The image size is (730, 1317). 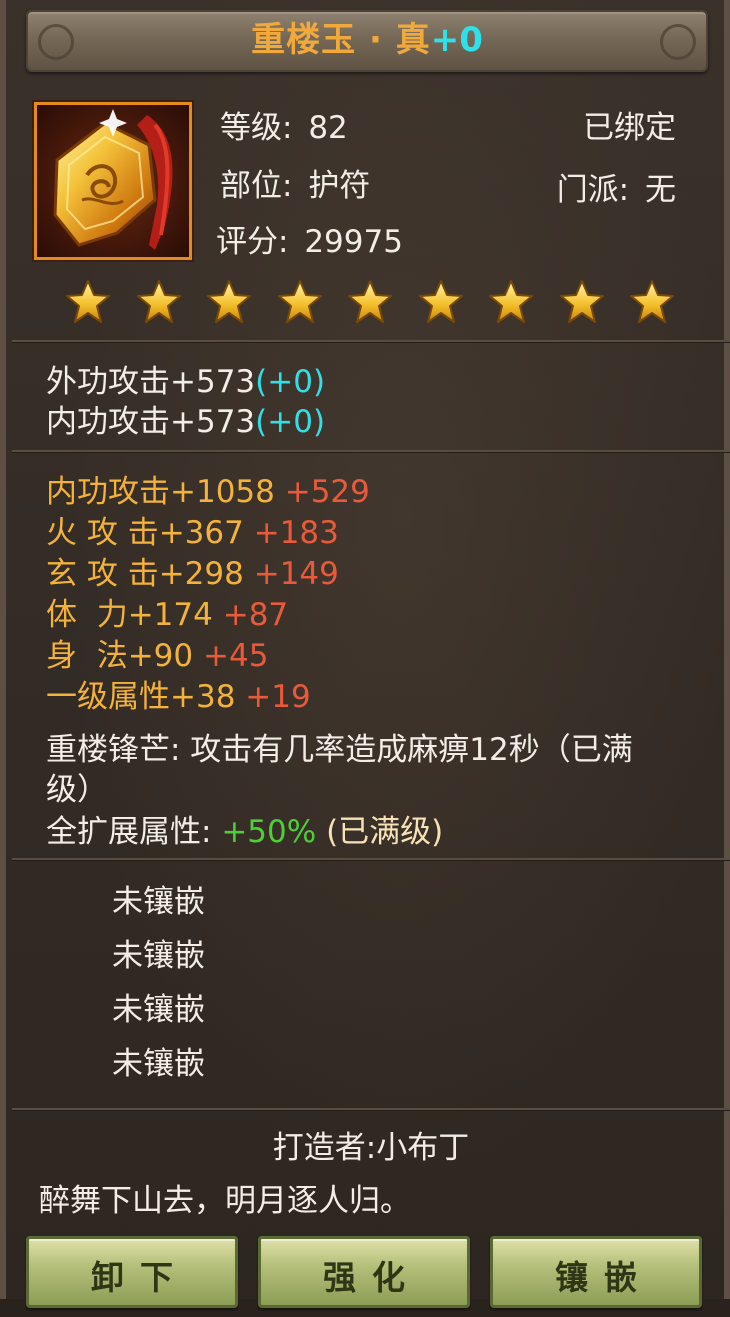 I want to click on item-quote: 醉舞下山去，明月逐人归。, so click(x=225, y=1201).